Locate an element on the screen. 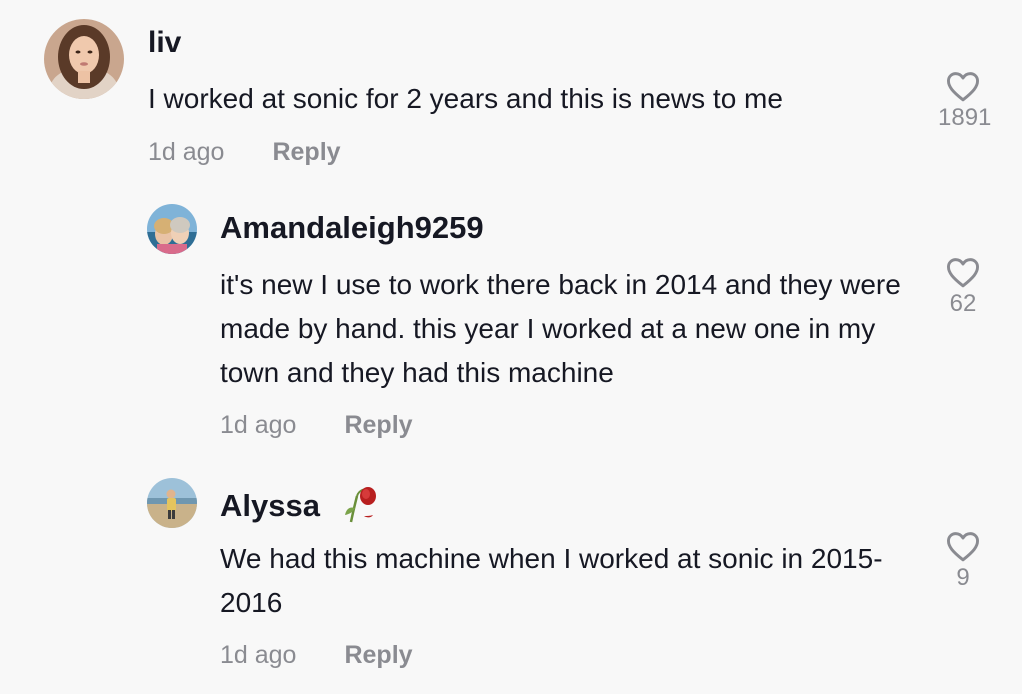  like-button: 1891 is located at coordinates (965, 101).